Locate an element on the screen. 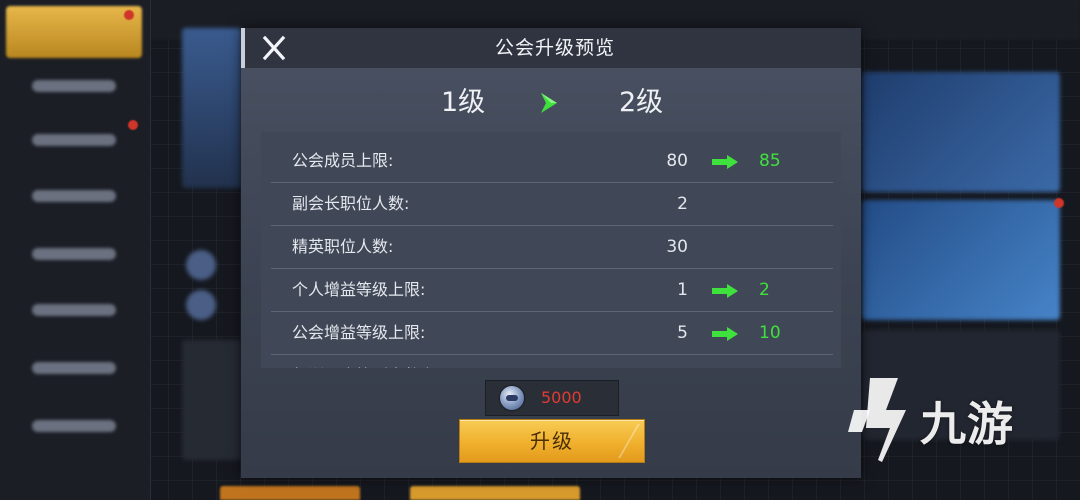 The image size is (1080, 500). stat-current-value: 80 is located at coordinates (677, 161).